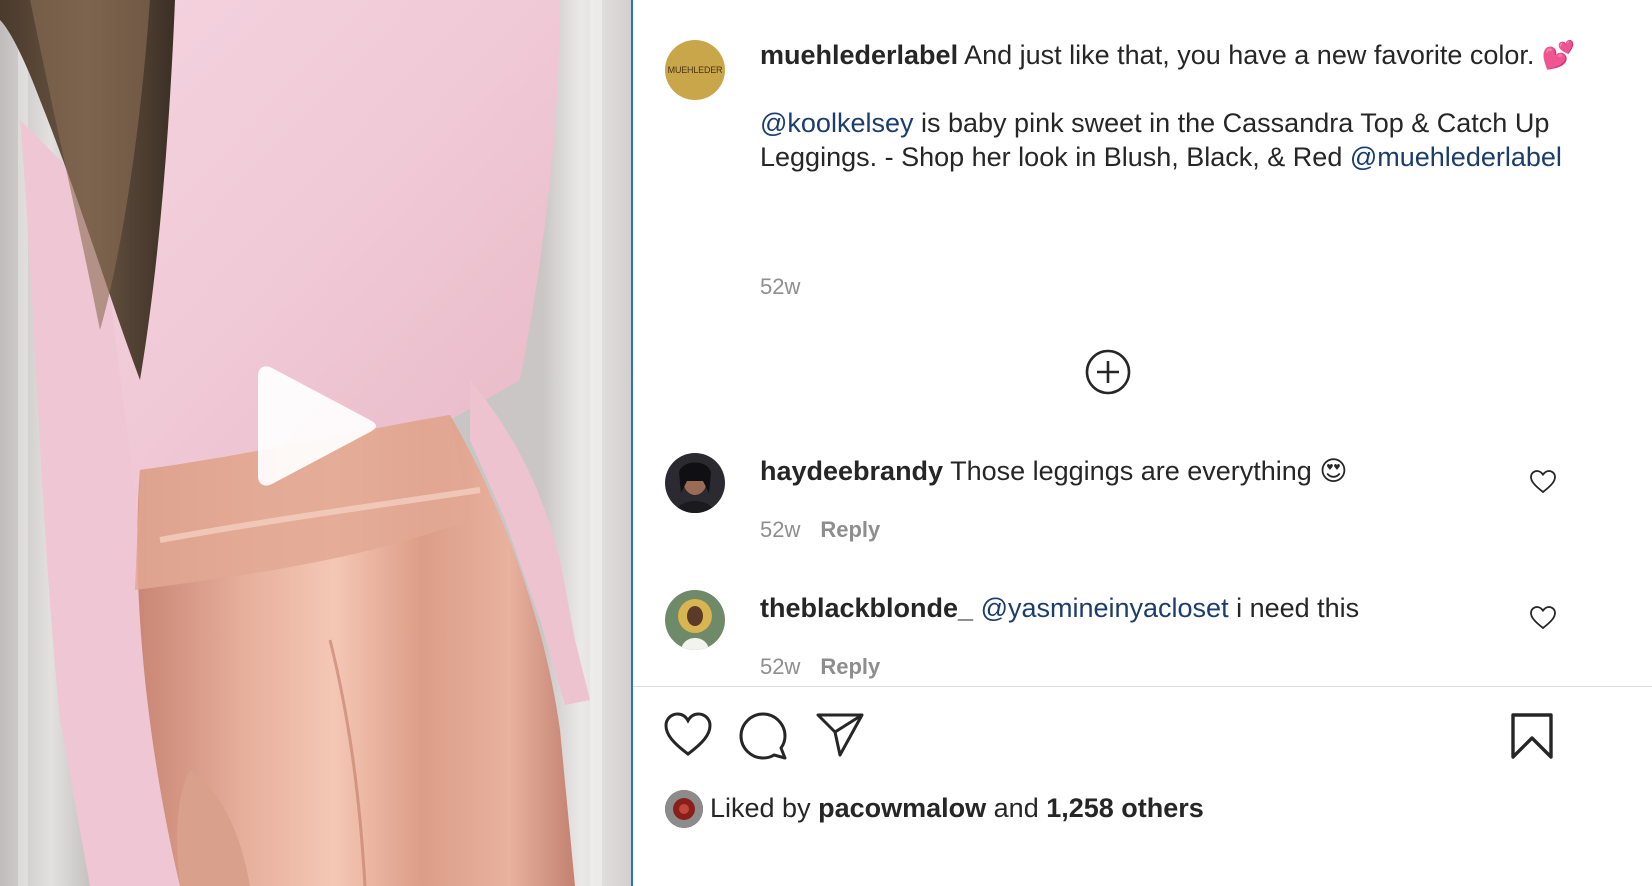 This screenshot has height=886, width=1652. Describe the element at coordinates (760, 808) in the screenshot. I see `likes-prefix: Liked by` at that location.